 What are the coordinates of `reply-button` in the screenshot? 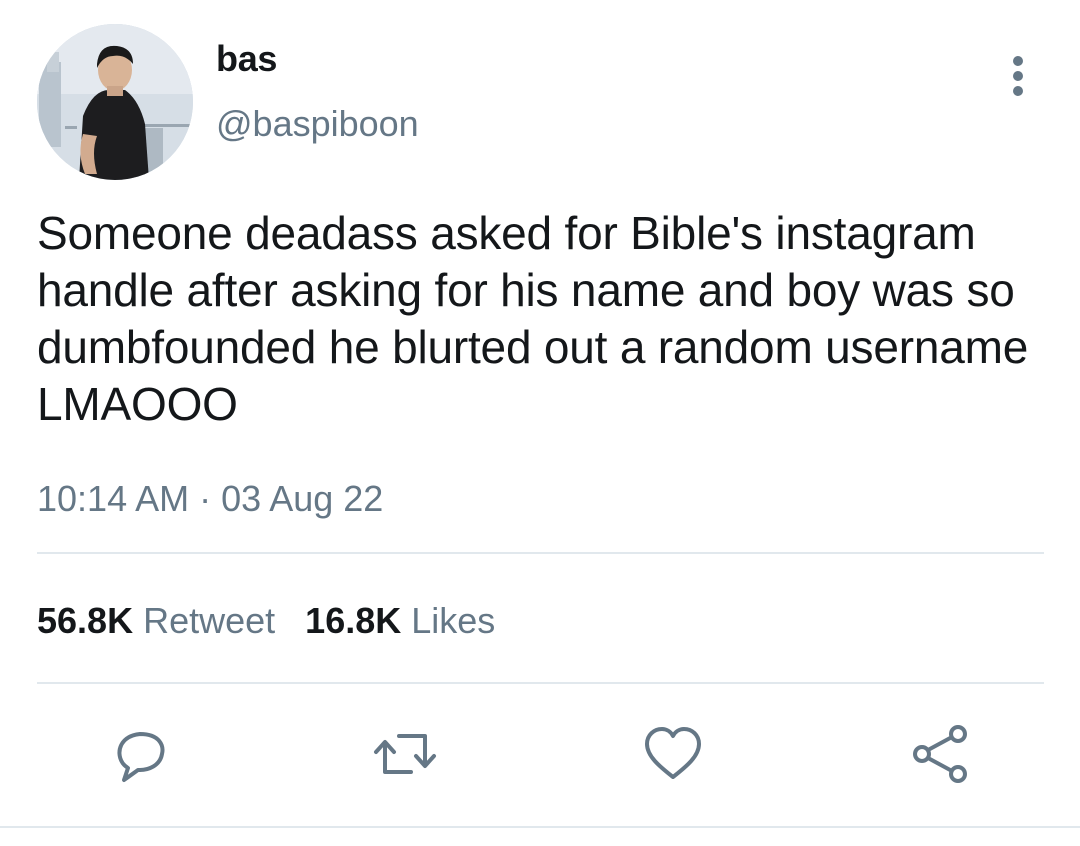 It's located at (140, 754).